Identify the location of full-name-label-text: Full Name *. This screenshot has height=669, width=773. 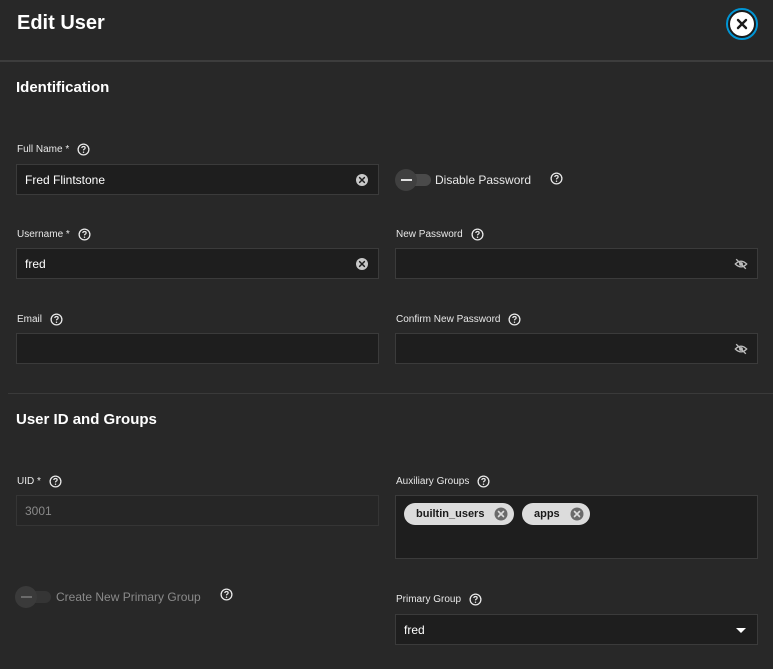
(43, 149).